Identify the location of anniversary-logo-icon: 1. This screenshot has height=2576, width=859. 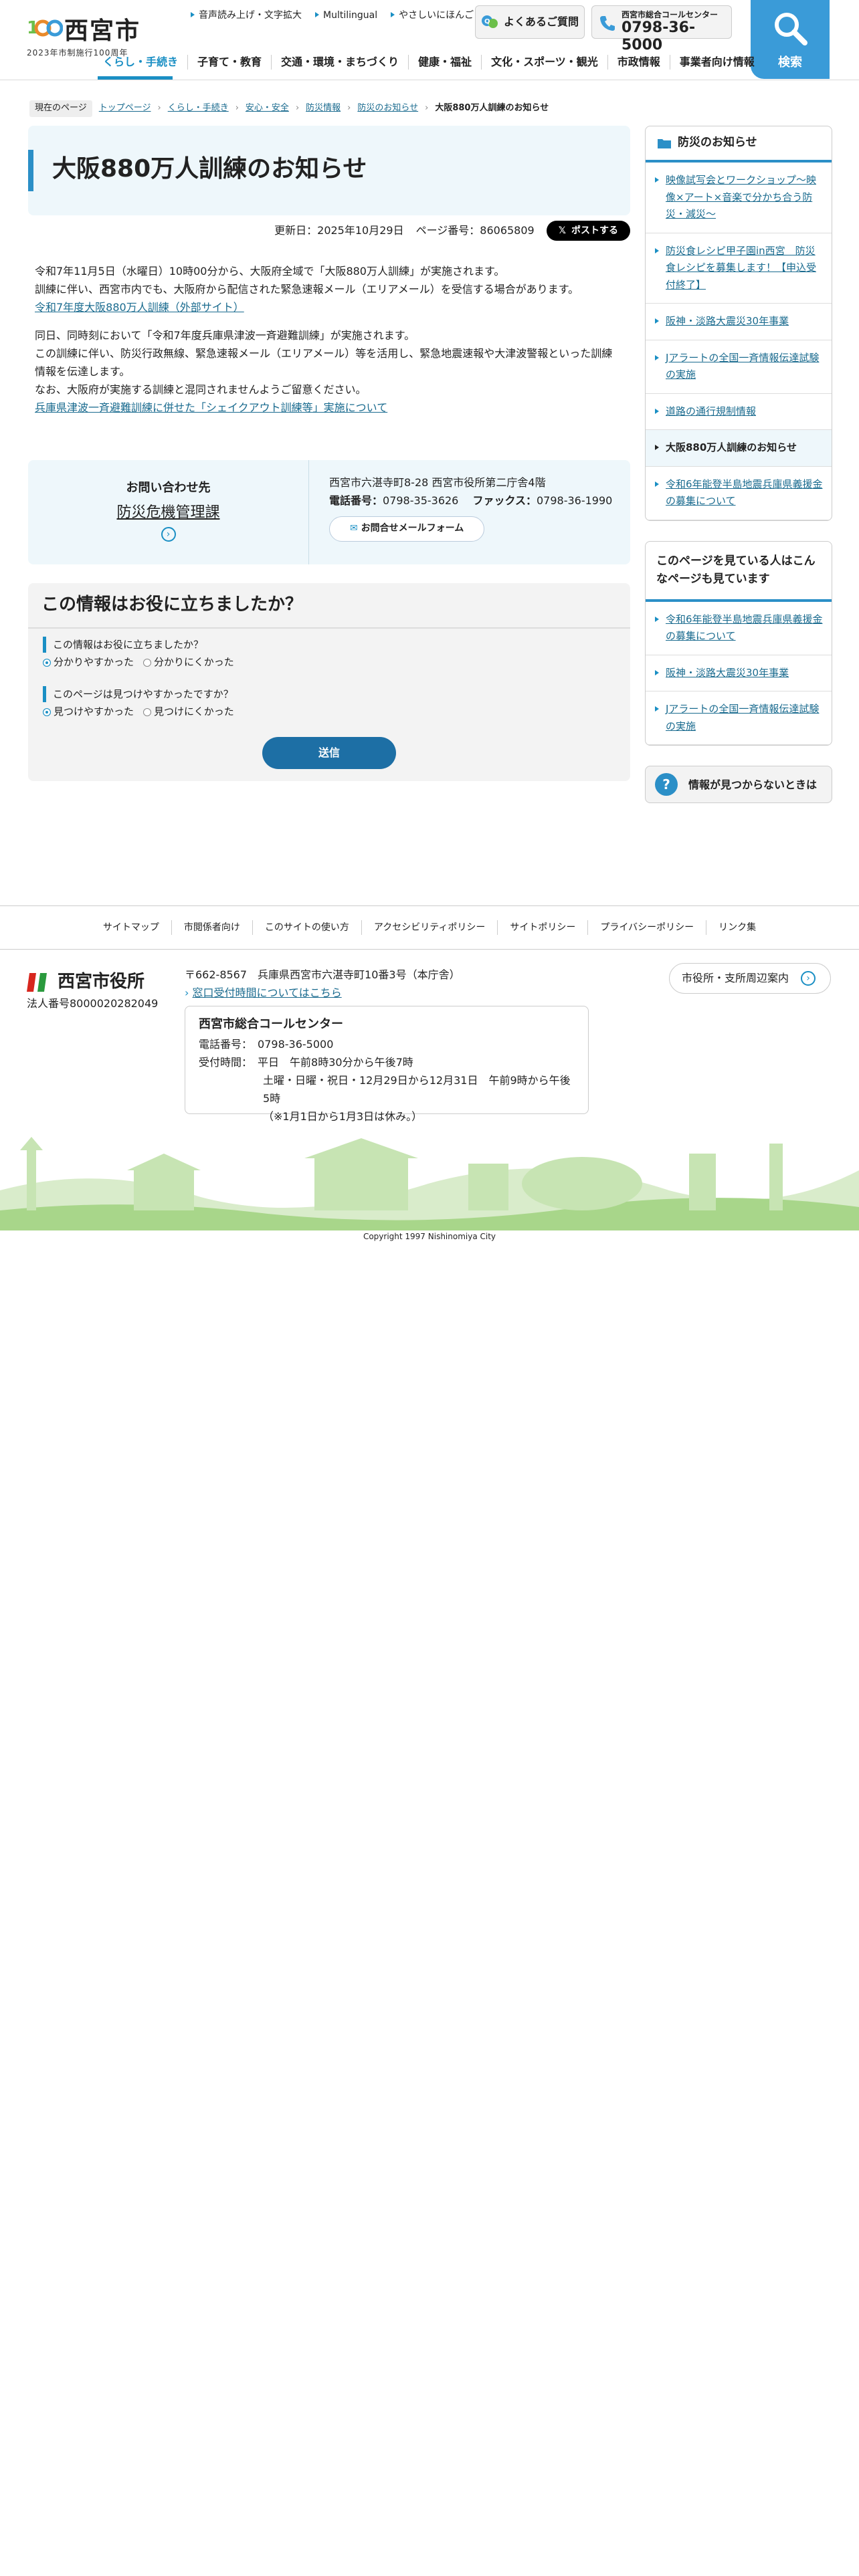
(45, 28).